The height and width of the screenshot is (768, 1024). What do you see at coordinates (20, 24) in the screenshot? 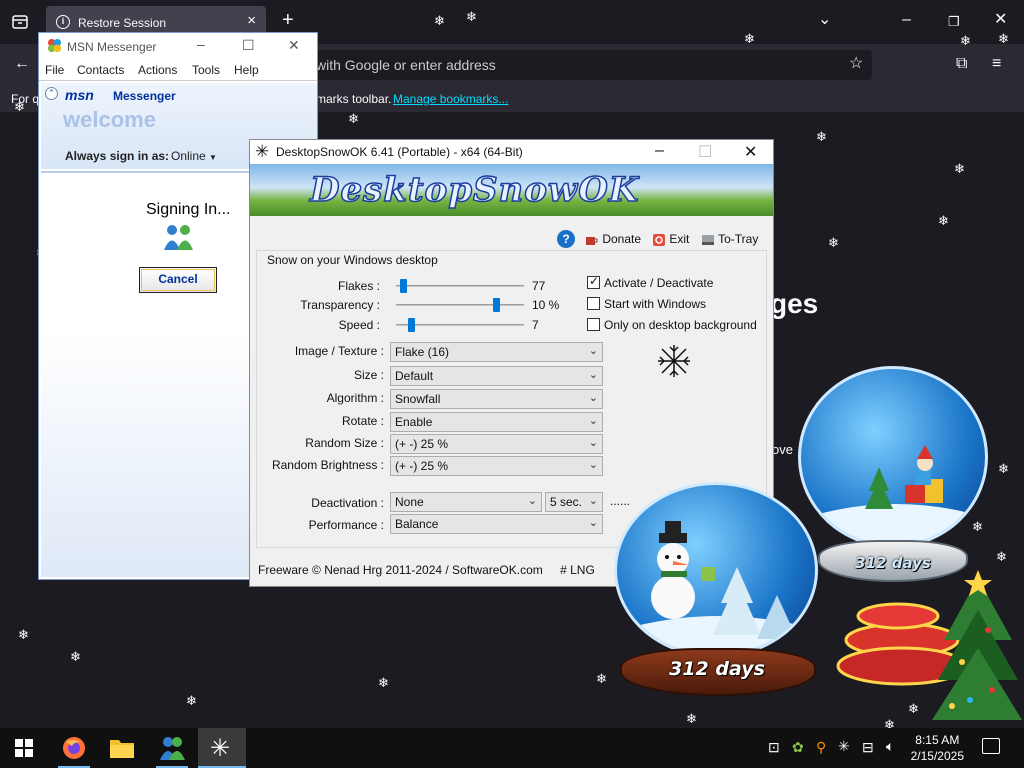
I see `firefox-view-icon` at bounding box center [20, 24].